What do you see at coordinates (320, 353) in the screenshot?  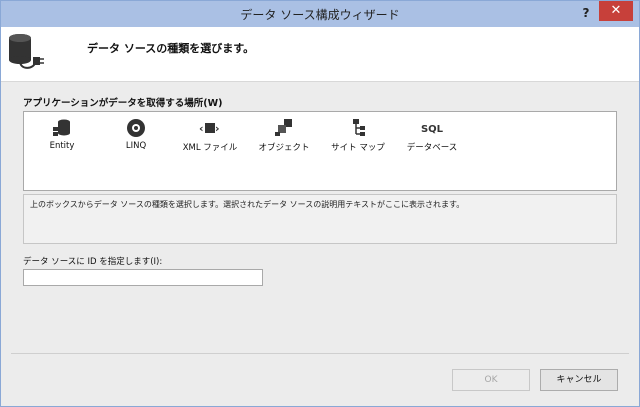 I see `footer-divider` at bounding box center [320, 353].